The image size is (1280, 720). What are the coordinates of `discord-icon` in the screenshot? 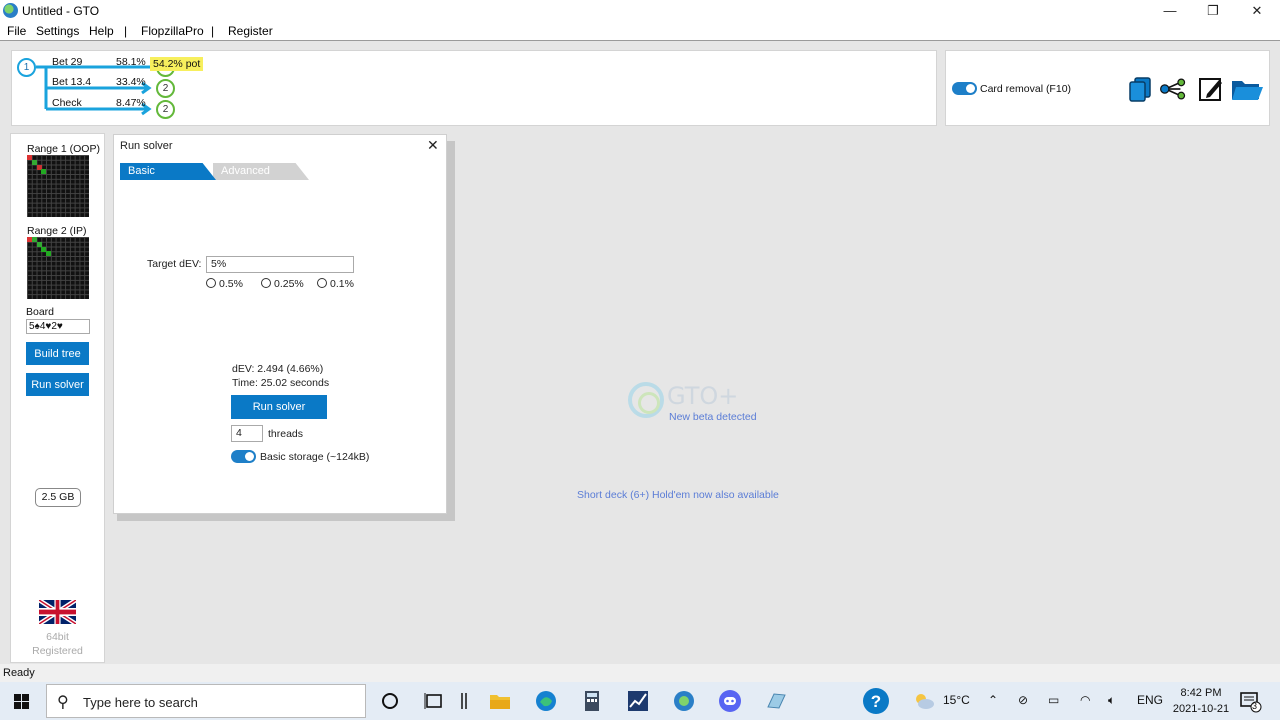 It's located at (730, 701).